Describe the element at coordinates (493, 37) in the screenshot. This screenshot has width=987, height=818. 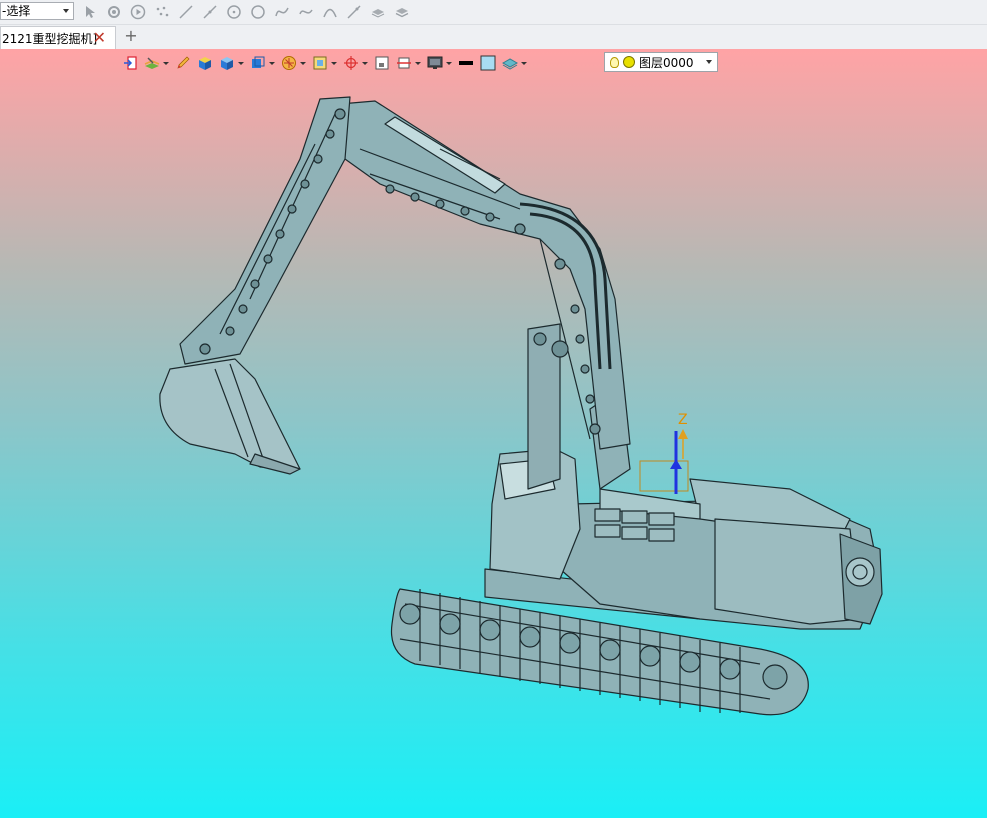
I see `document-tab-bar: 2121重型挖掘机] ✕ +` at that location.